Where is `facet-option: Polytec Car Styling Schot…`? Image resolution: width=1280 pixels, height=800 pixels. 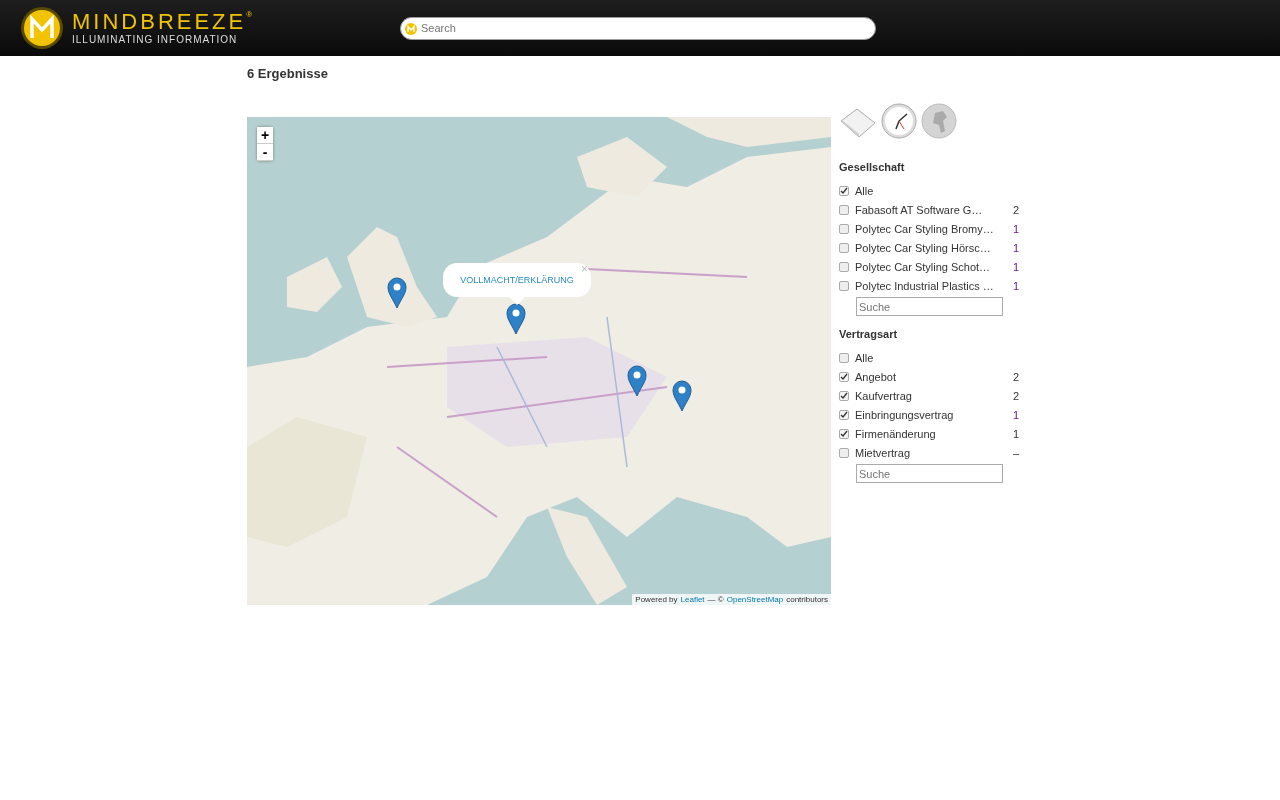 facet-option: Polytec Car Styling Schot… is located at coordinates (930, 266).